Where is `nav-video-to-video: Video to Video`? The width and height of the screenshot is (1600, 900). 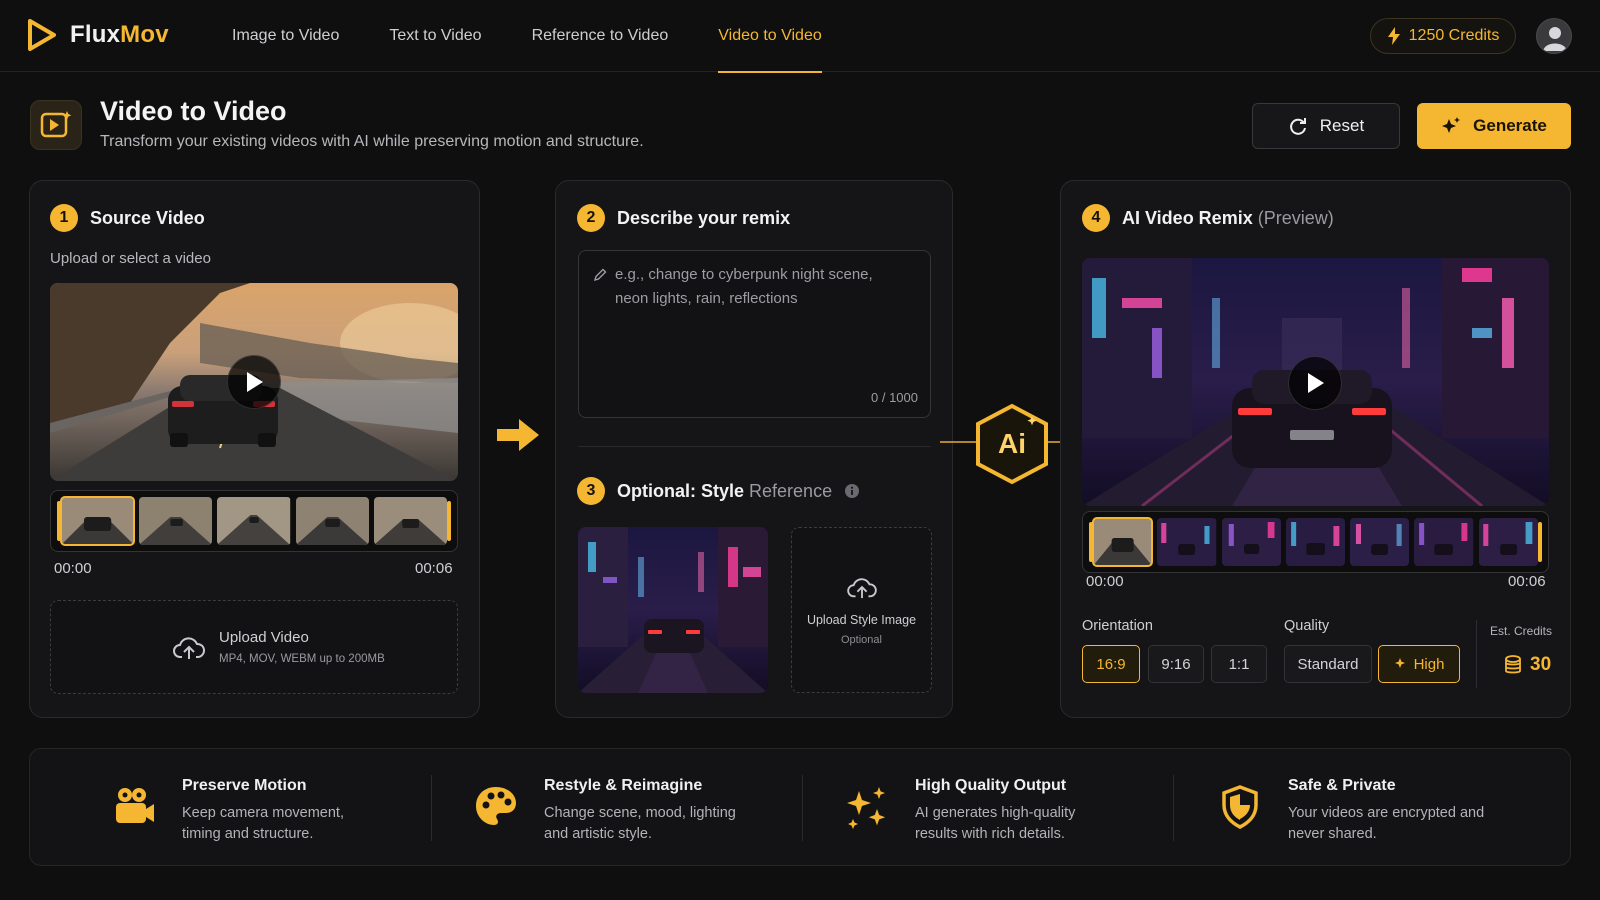 nav-video-to-video: Video to Video is located at coordinates (770, 36).